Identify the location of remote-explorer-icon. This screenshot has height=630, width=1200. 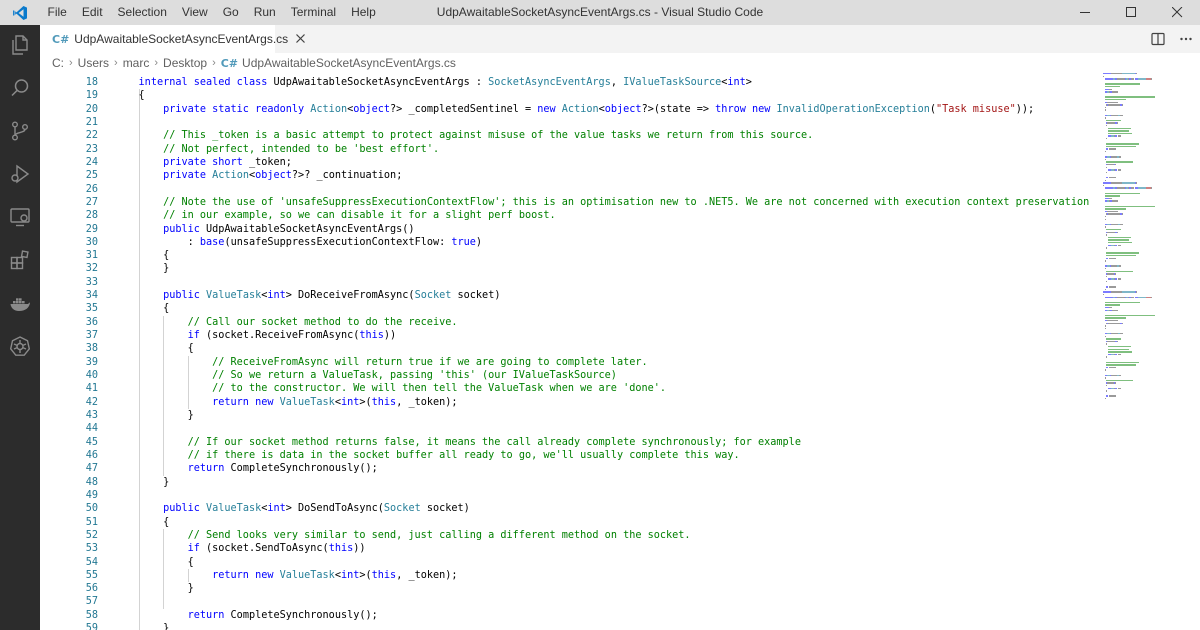
(20, 217).